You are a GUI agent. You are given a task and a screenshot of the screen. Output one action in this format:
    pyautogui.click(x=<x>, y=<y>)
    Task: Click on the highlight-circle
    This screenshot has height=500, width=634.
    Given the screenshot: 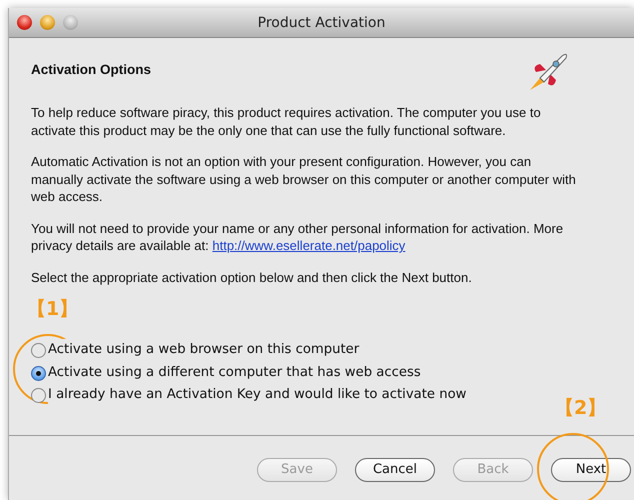 What is the action you would take?
    pyautogui.click(x=573, y=466)
    